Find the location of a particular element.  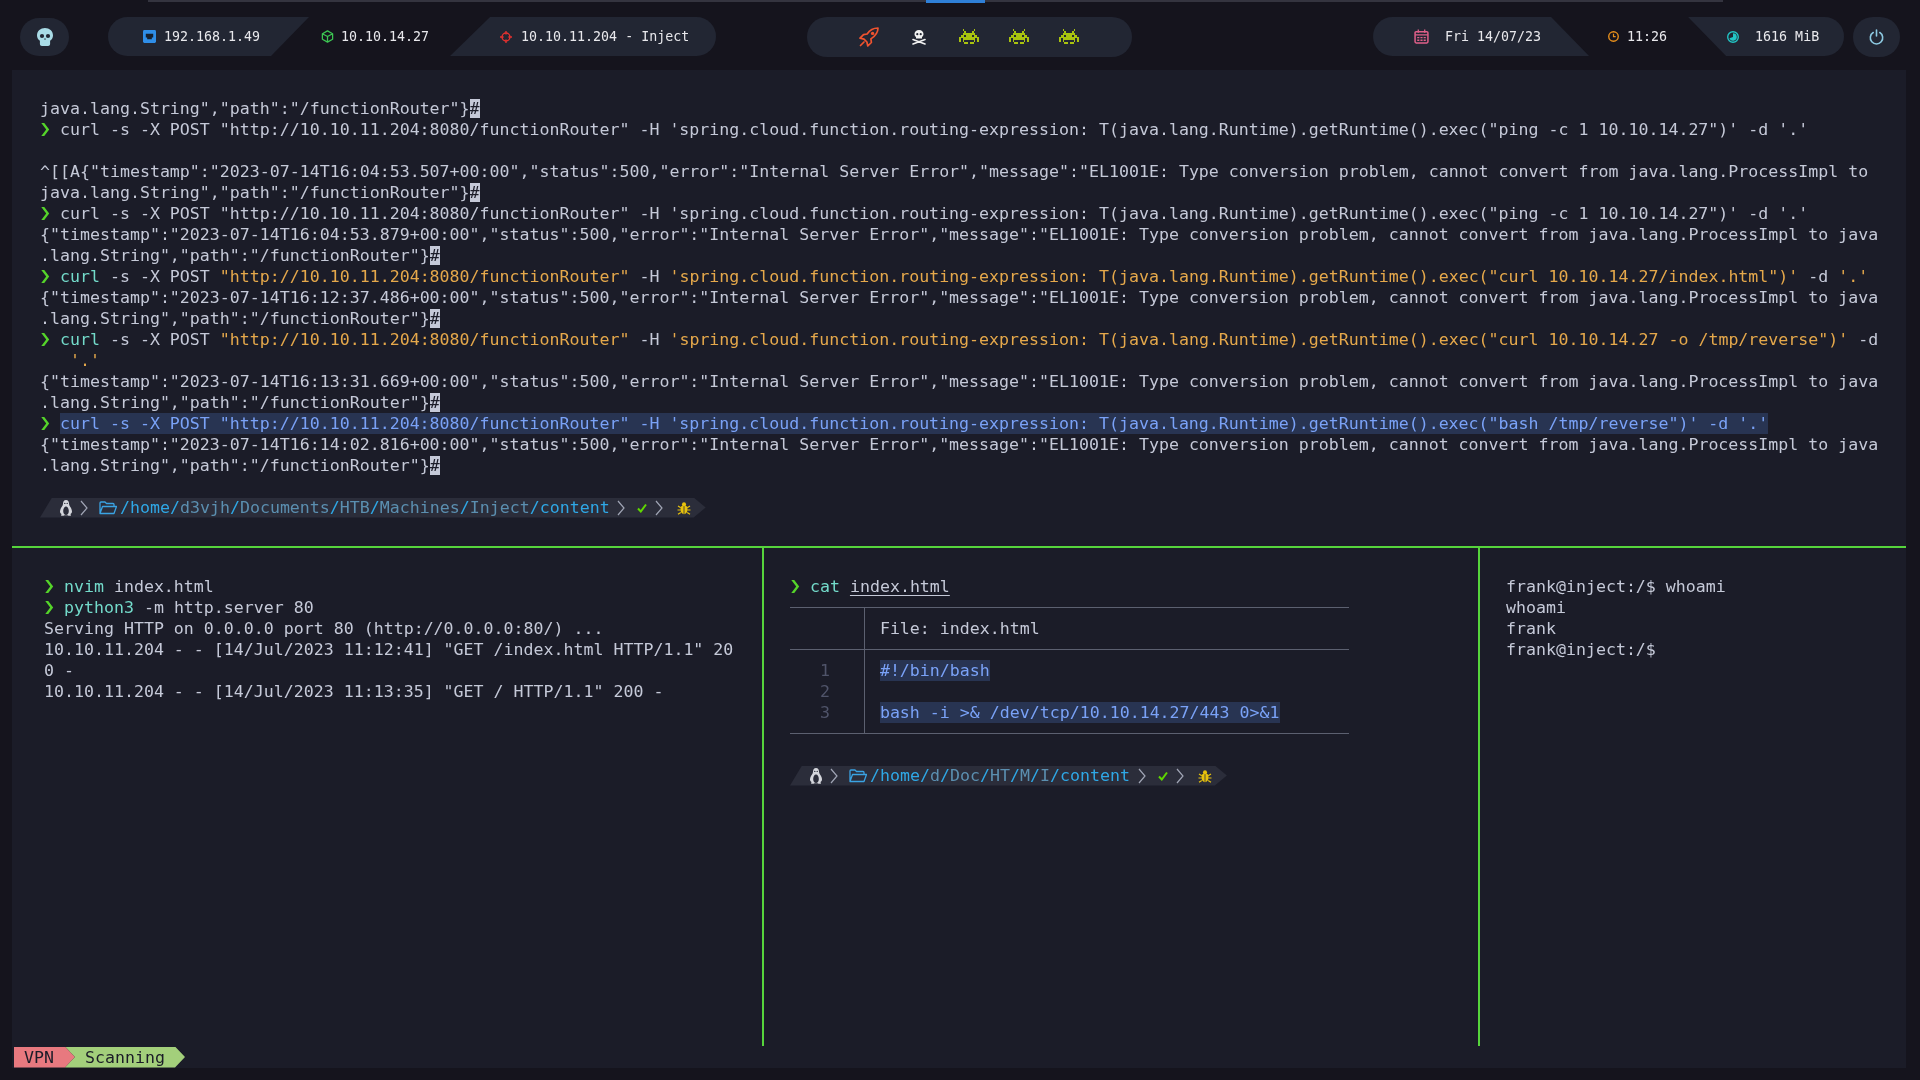

skull-crossbones-icon is located at coordinates (919, 36).